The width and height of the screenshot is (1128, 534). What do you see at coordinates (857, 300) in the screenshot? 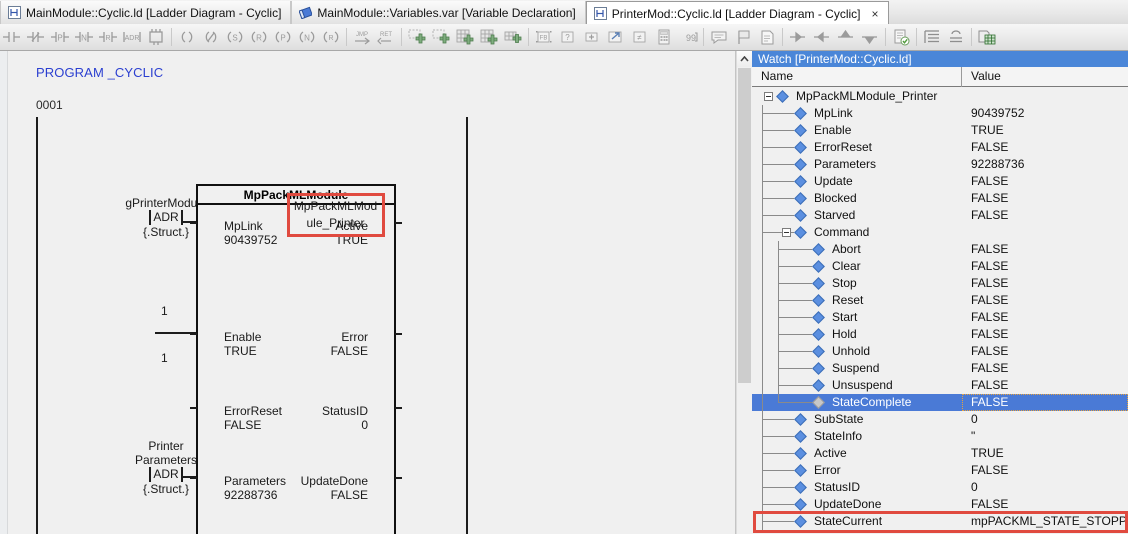
I see `watch-row-name-cell: Reset` at bounding box center [857, 300].